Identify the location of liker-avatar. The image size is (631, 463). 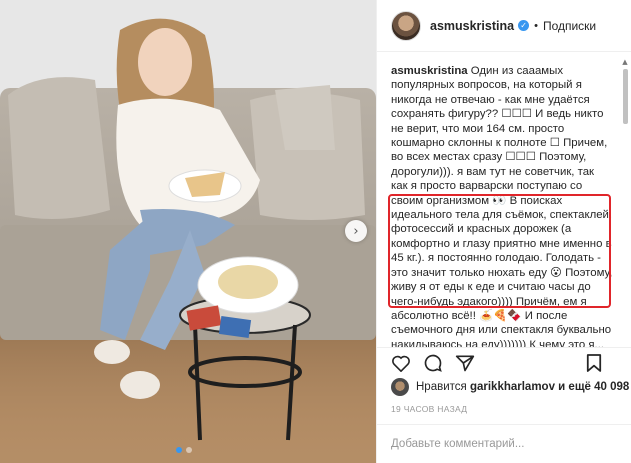
(400, 387).